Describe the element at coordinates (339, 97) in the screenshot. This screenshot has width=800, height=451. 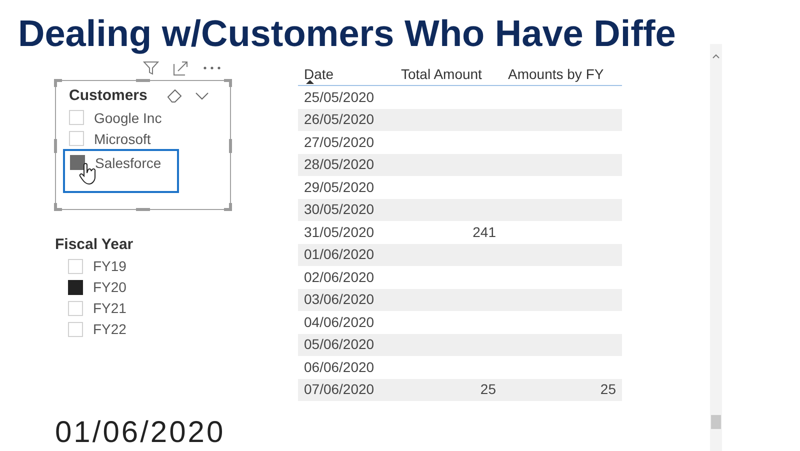
I see `table-cell-text: 25/05/2020` at that location.